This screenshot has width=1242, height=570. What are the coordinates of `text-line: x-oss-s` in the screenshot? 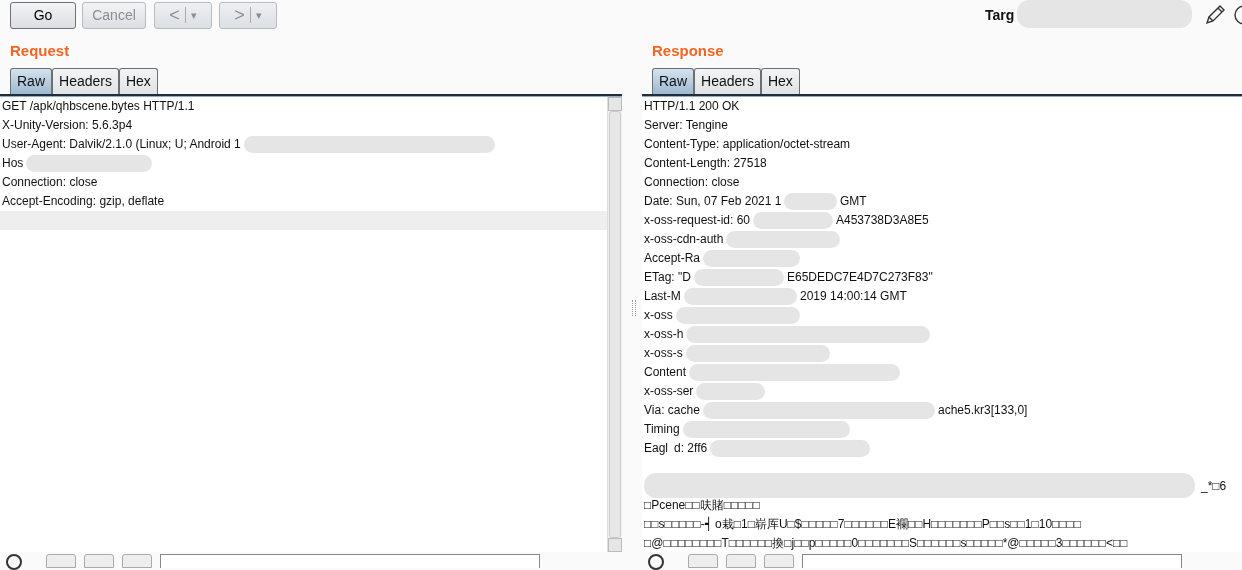 It's located at (663, 353).